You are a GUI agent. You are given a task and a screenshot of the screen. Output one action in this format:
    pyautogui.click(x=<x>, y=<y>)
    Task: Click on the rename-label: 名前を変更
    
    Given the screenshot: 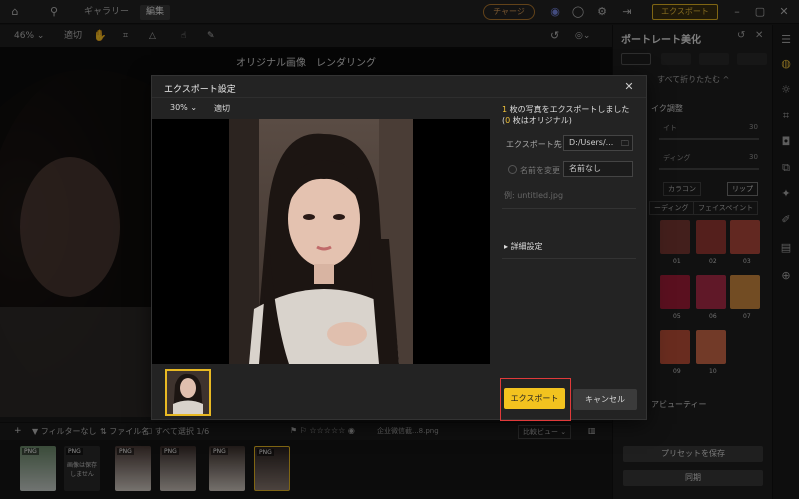 What is the action you would take?
    pyautogui.click(x=540, y=170)
    